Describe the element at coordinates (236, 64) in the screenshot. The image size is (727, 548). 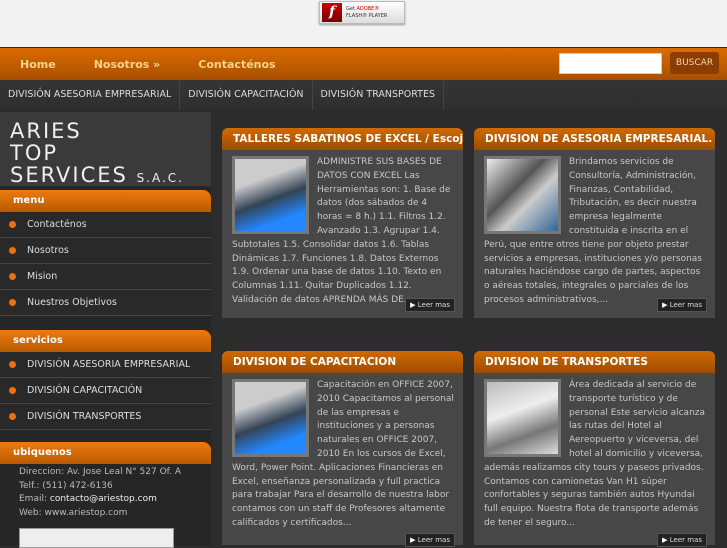
I see `nav-contactenos: Contacténos` at that location.